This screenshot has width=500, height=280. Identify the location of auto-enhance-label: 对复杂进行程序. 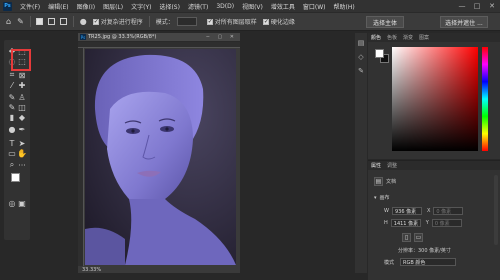
(121, 22).